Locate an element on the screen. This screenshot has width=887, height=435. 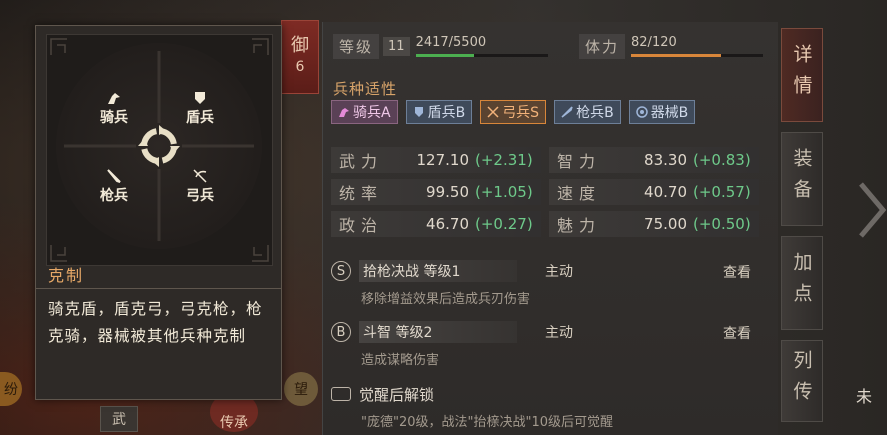
cheng-label: 承 is located at coordinates (241, 423).